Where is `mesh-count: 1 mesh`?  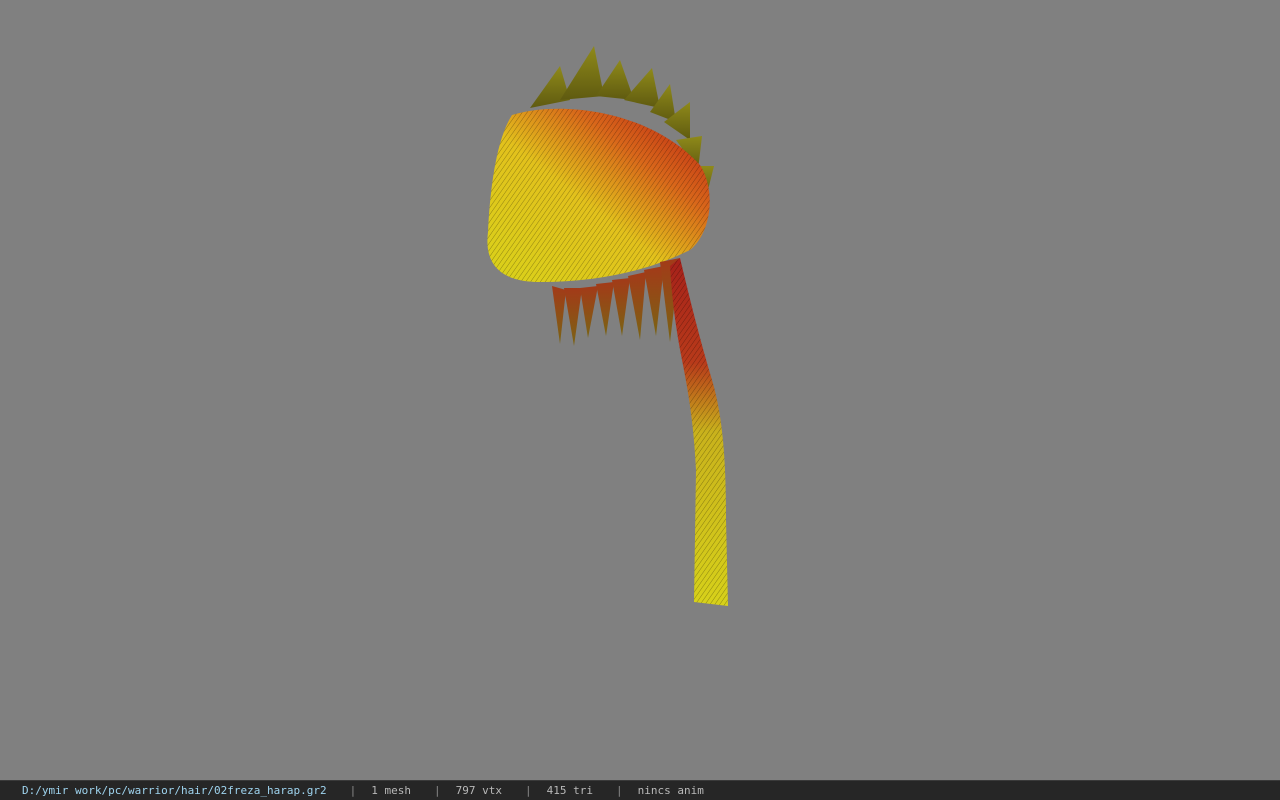 mesh-count: 1 mesh is located at coordinates (391, 790).